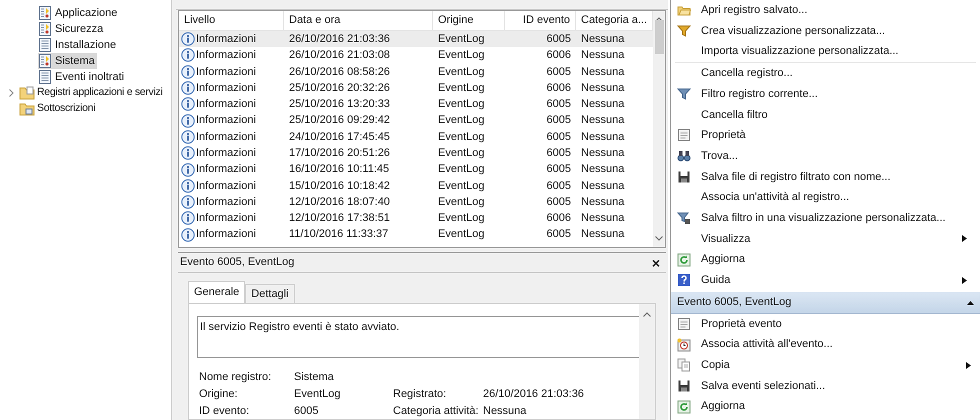 This screenshot has width=980, height=420. What do you see at coordinates (91, 93) in the screenshot?
I see `tree-item: Registri applicazioni e servizi` at bounding box center [91, 93].